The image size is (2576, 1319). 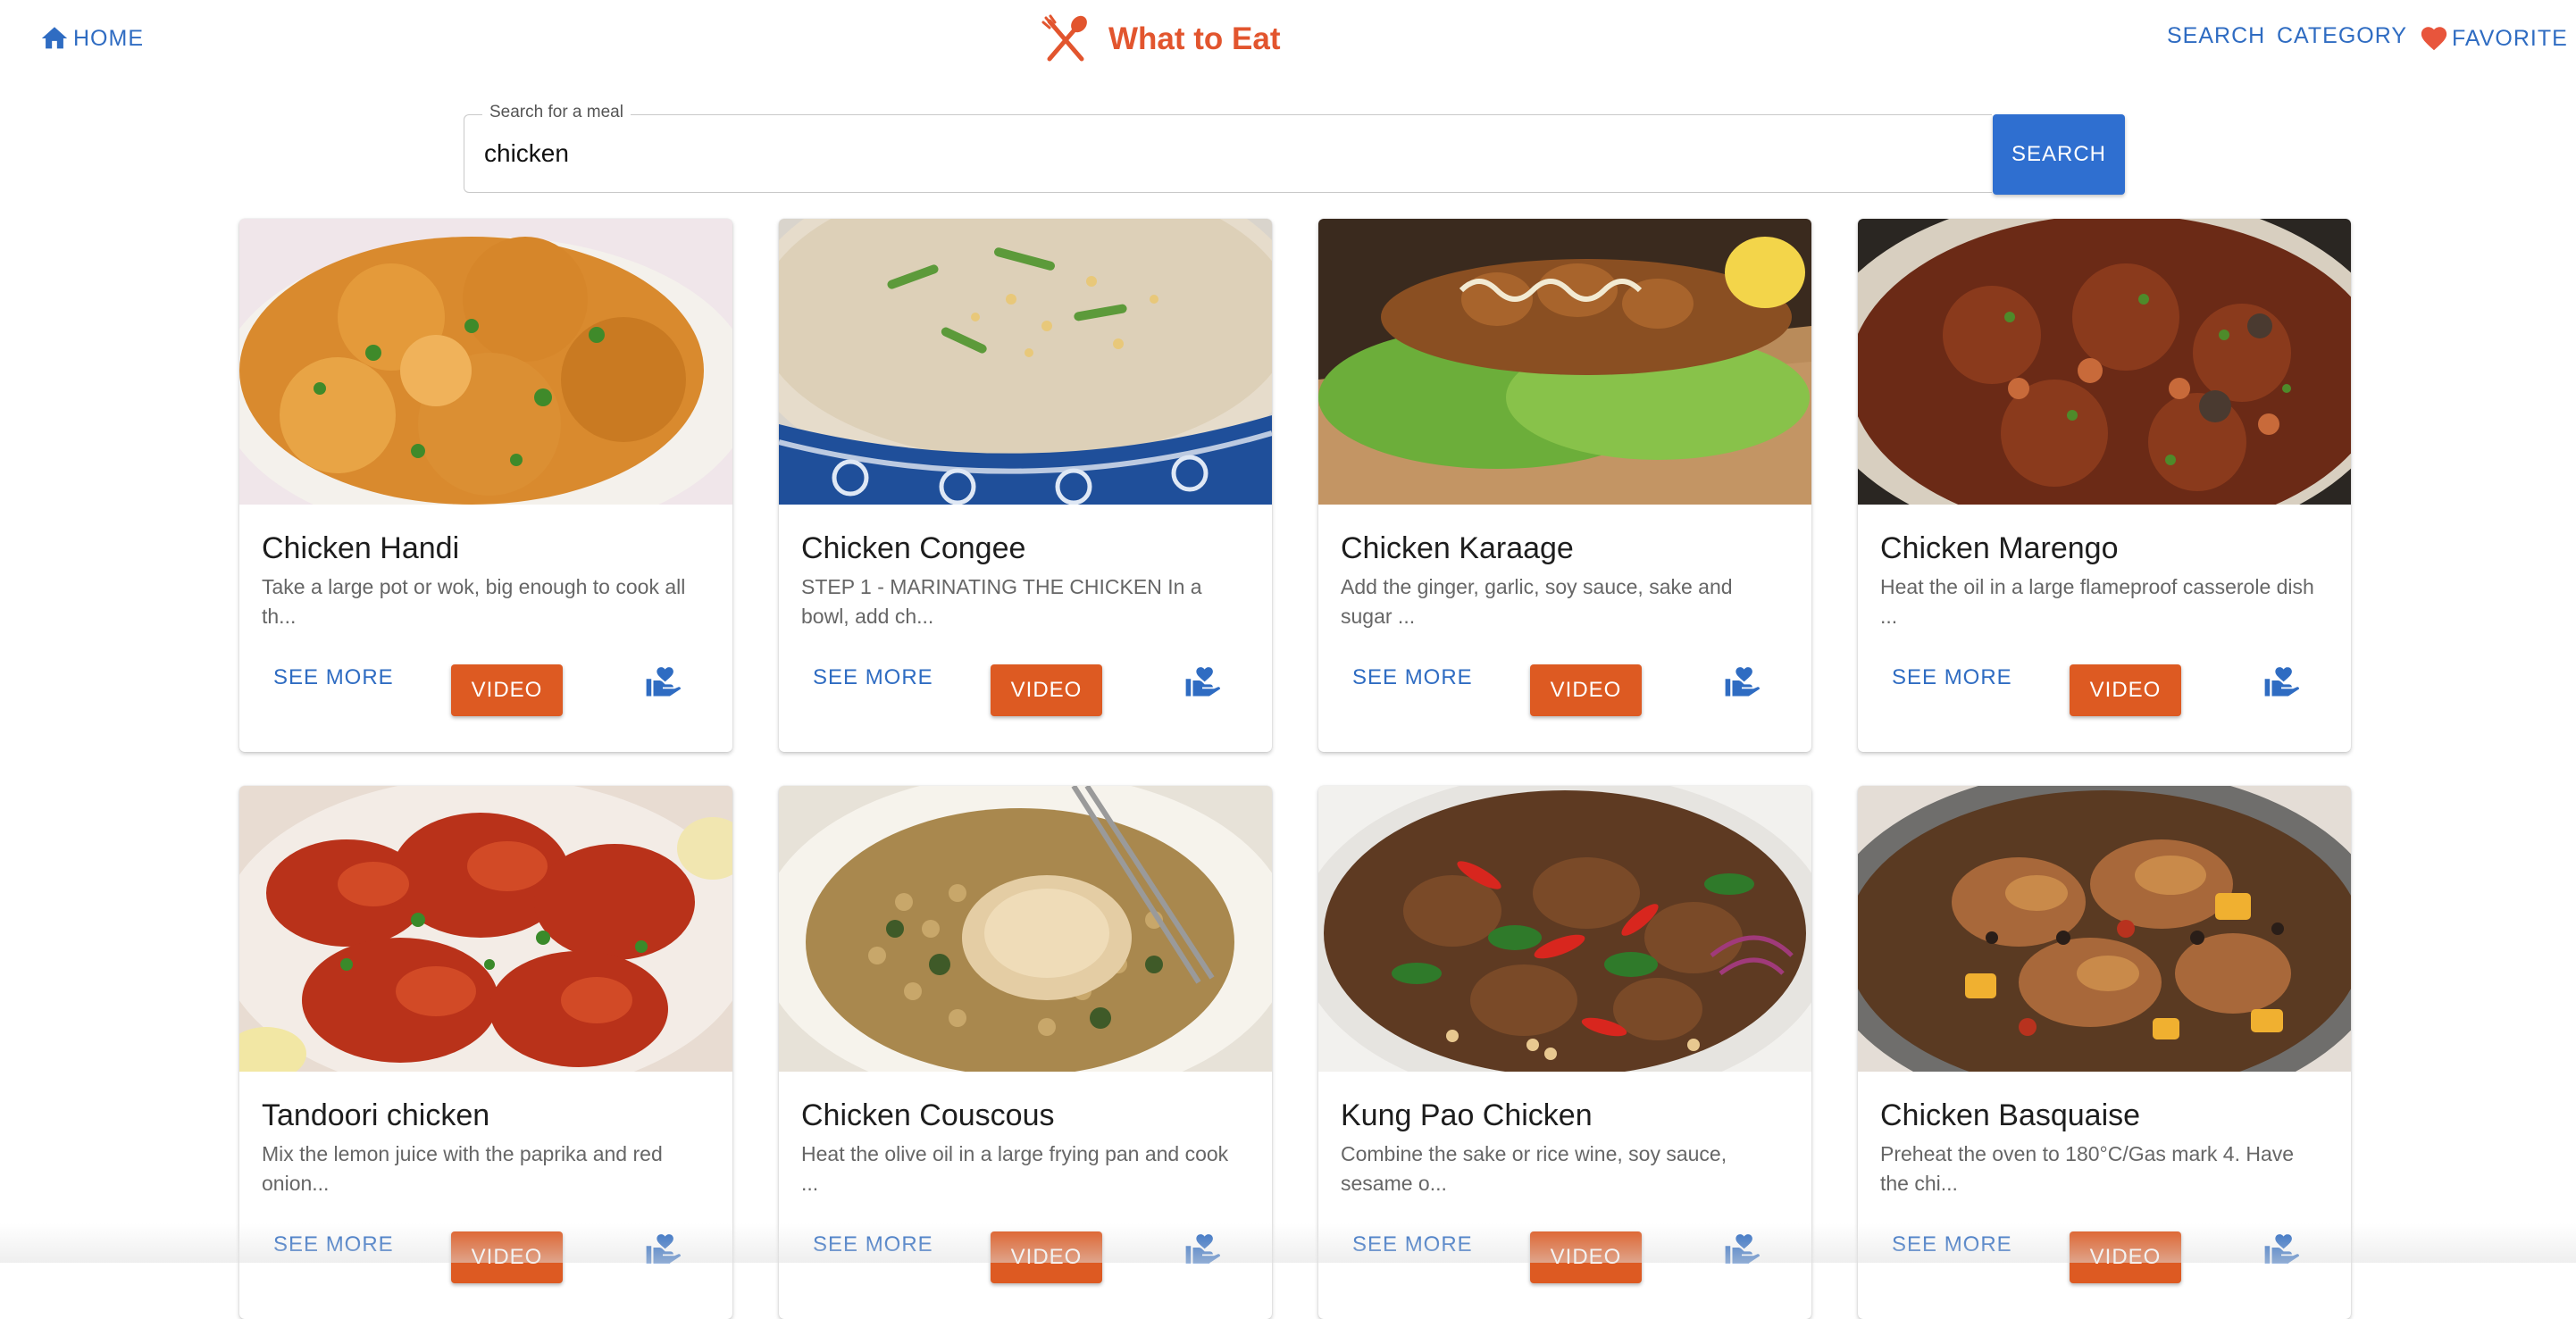 What do you see at coordinates (109, 38) in the screenshot?
I see `home-label: HOME` at bounding box center [109, 38].